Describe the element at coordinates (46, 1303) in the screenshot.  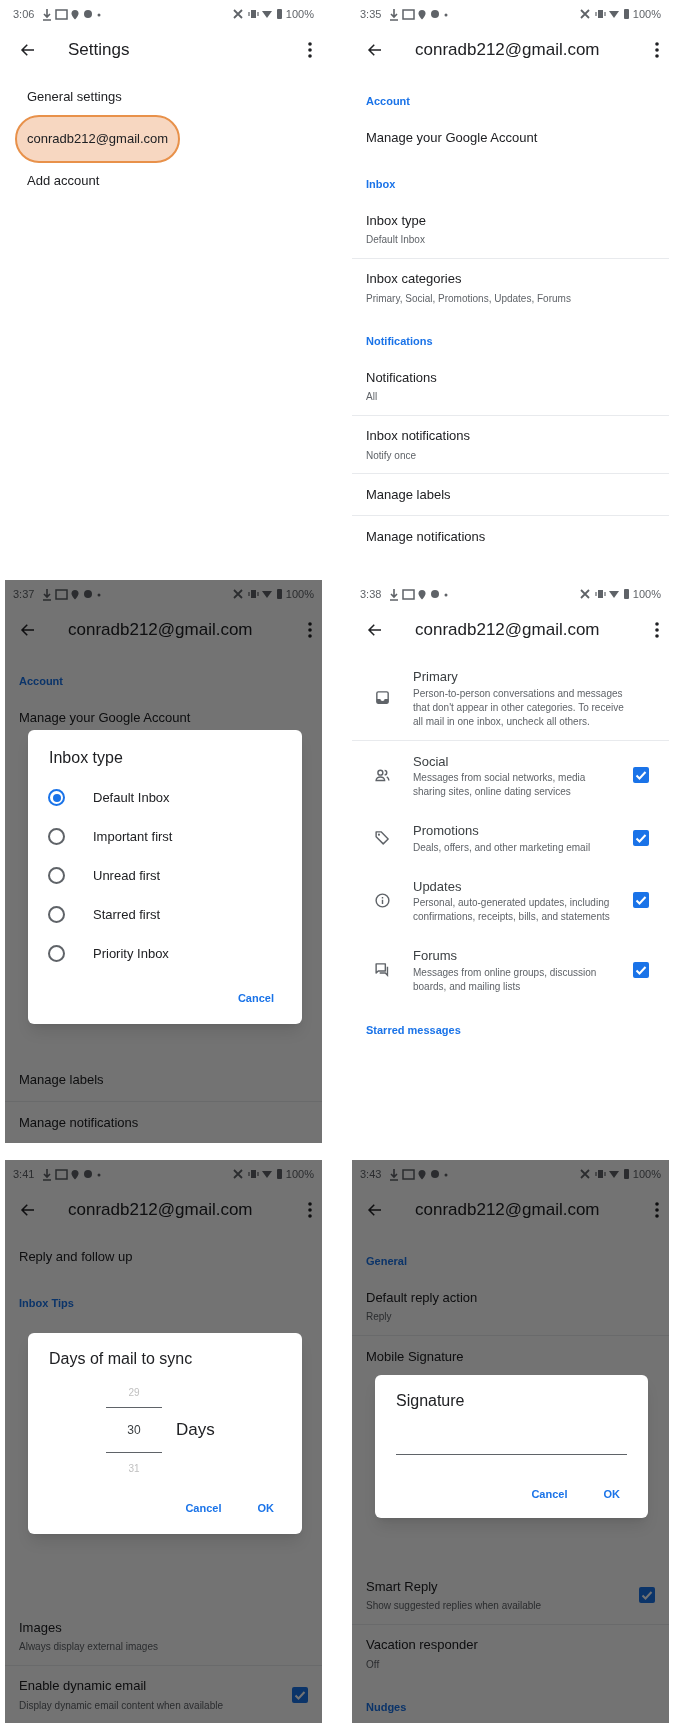
I see `section-header: Inbox Tips` at that location.